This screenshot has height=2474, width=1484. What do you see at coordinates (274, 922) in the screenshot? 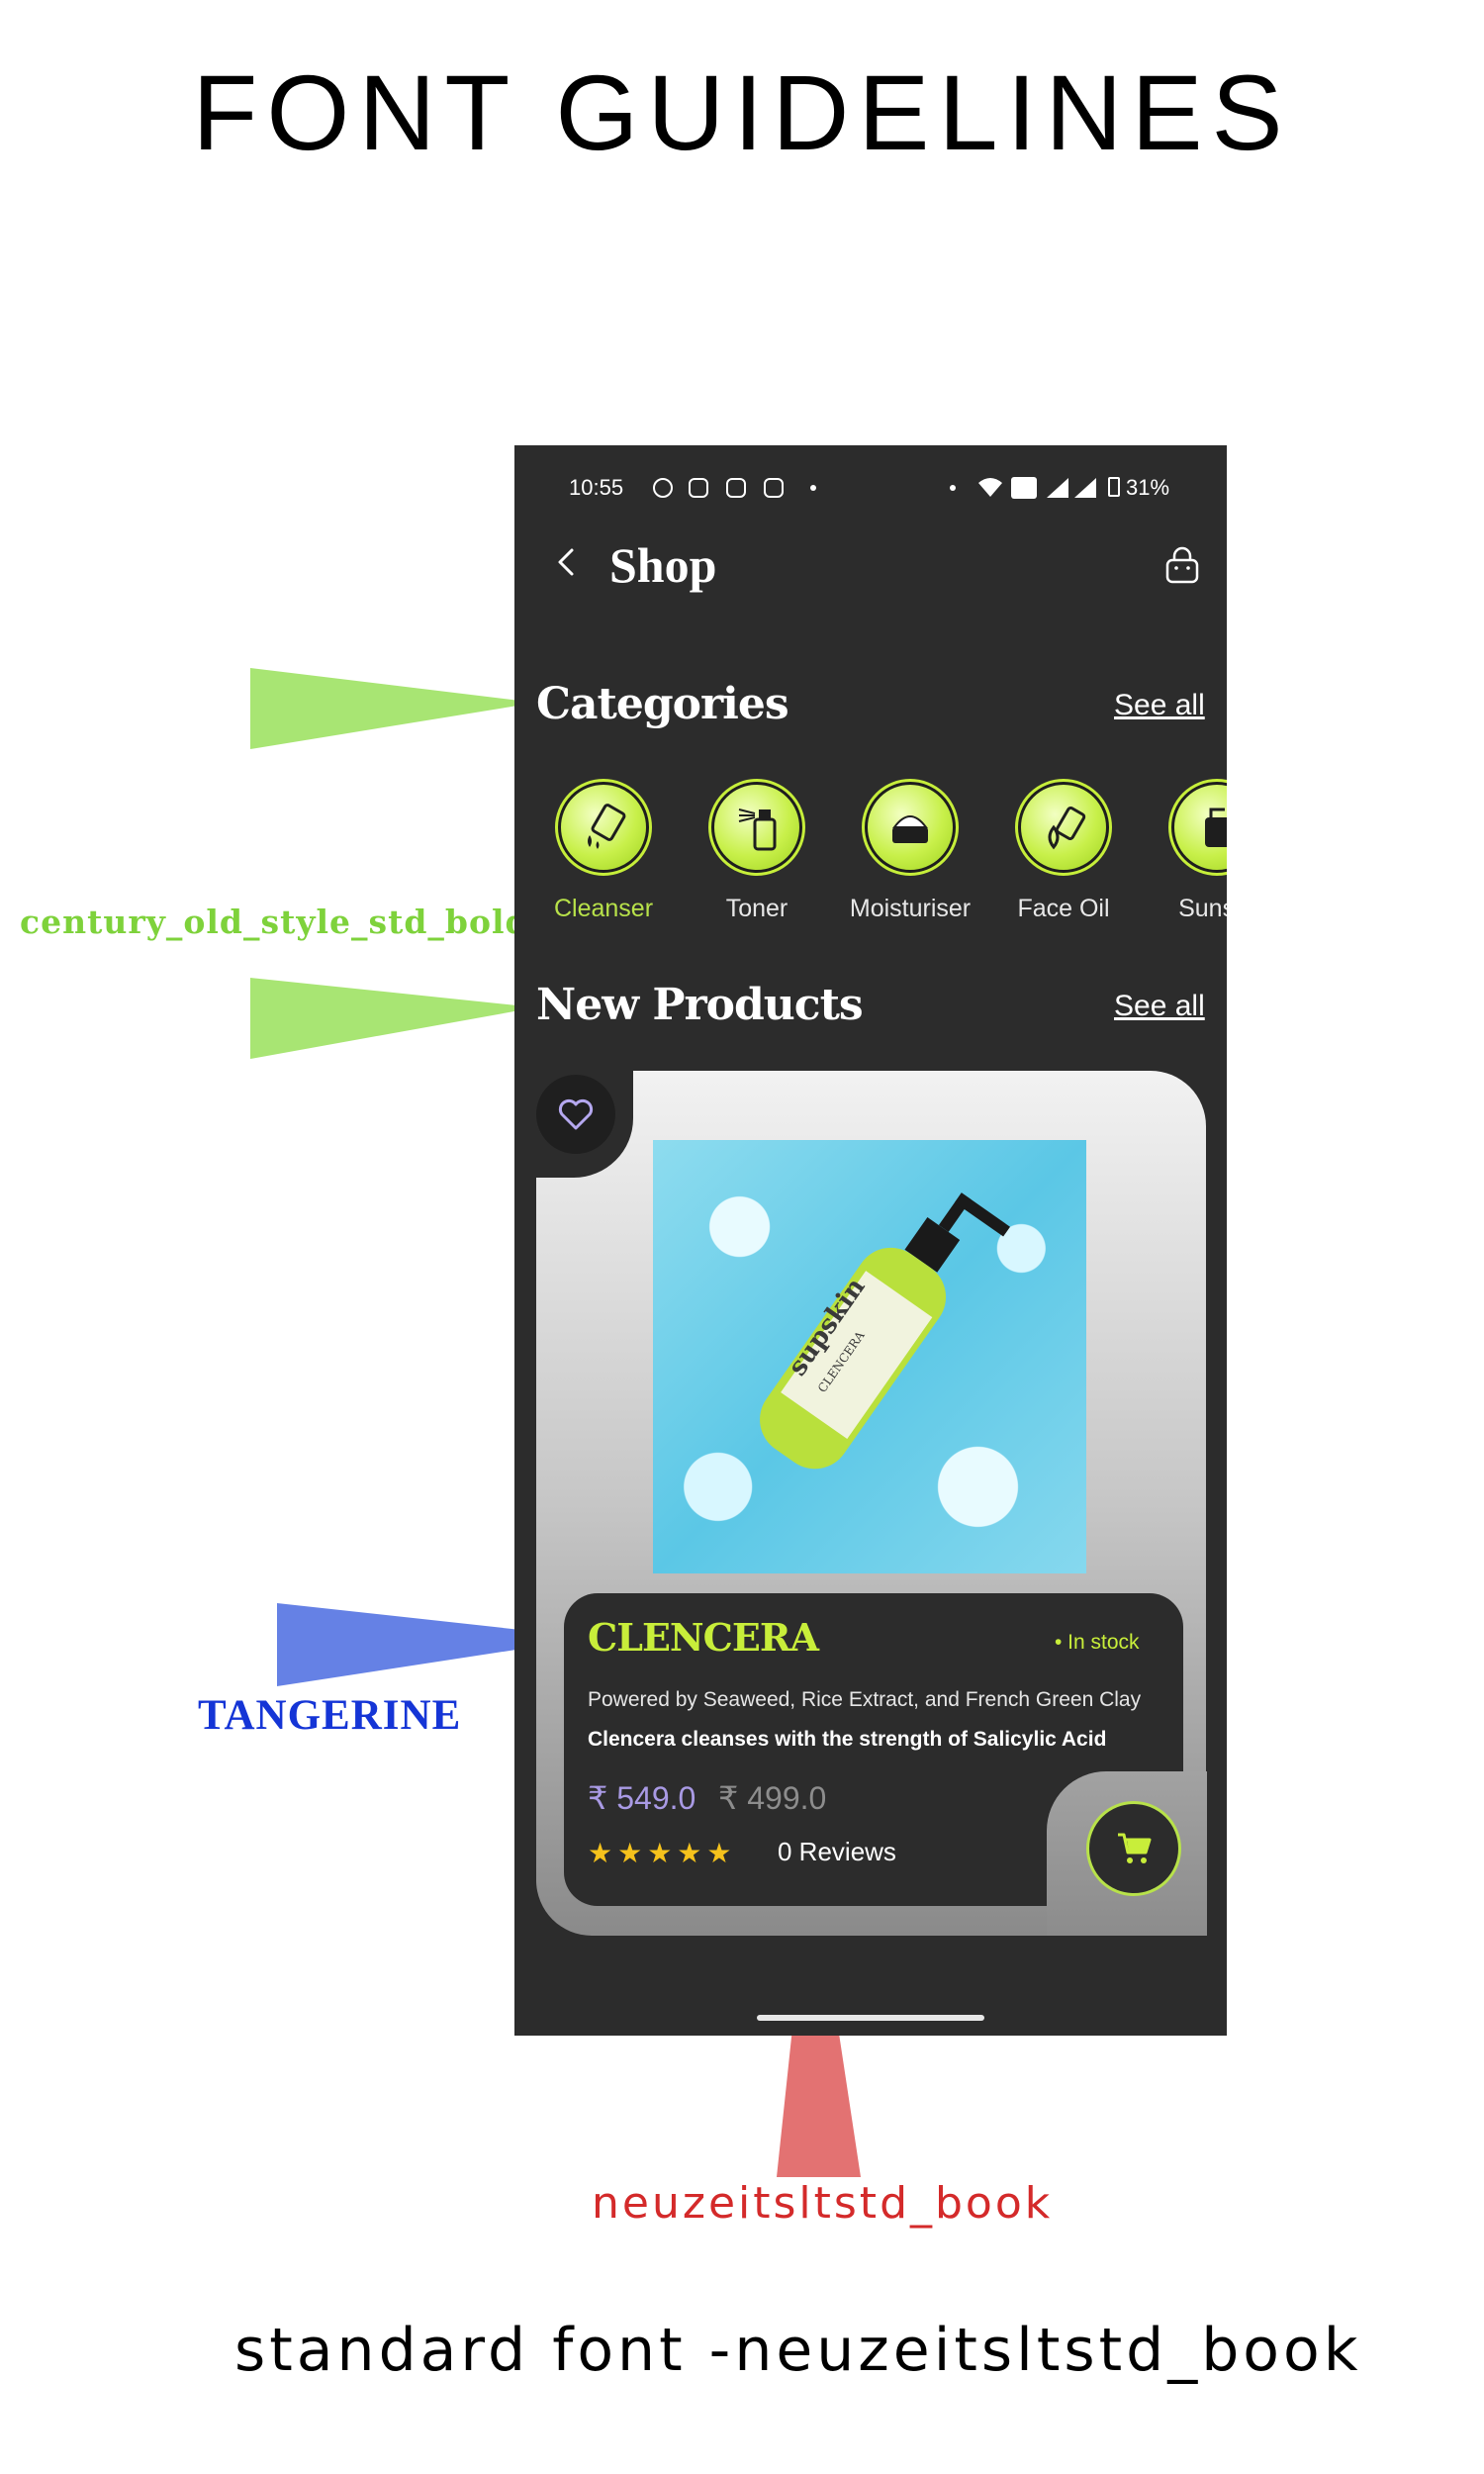
I see `annotation-label-century: century_old_style_std_bold` at bounding box center [274, 922].